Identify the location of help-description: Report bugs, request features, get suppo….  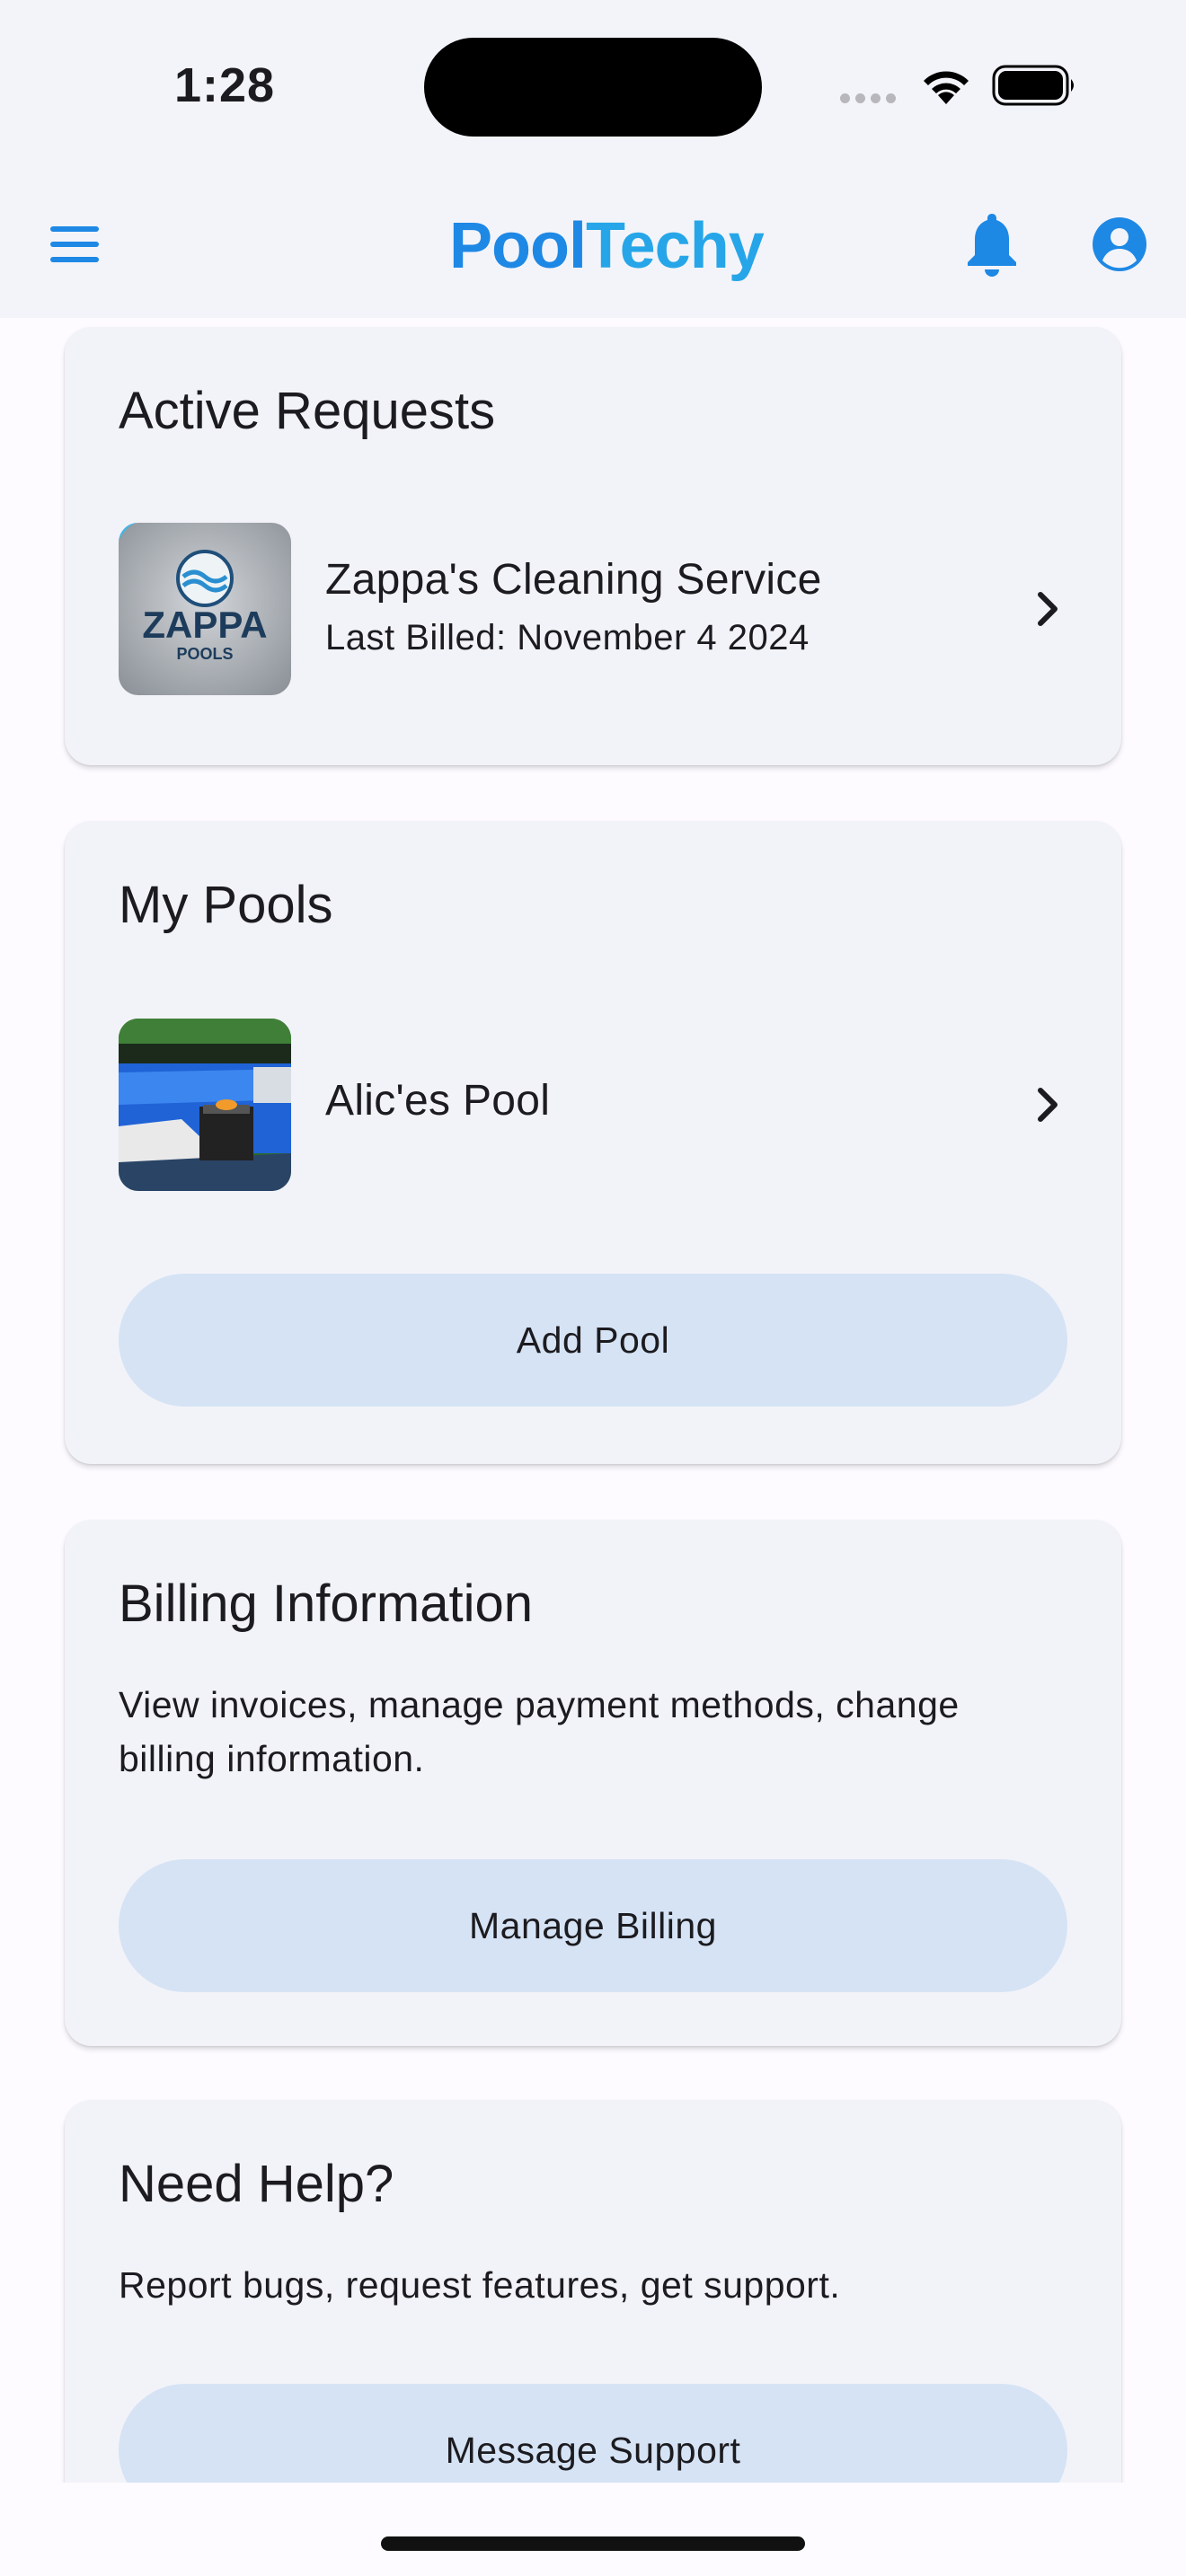
(480, 2285).